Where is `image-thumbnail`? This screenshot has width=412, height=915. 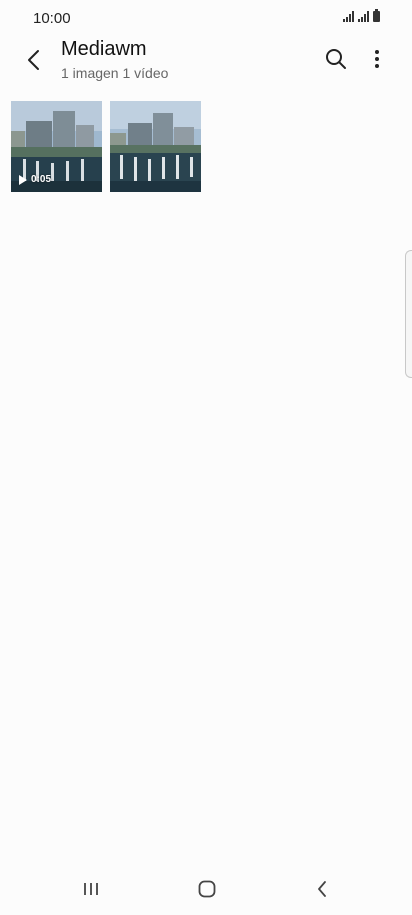
image-thumbnail is located at coordinates (155, 146).